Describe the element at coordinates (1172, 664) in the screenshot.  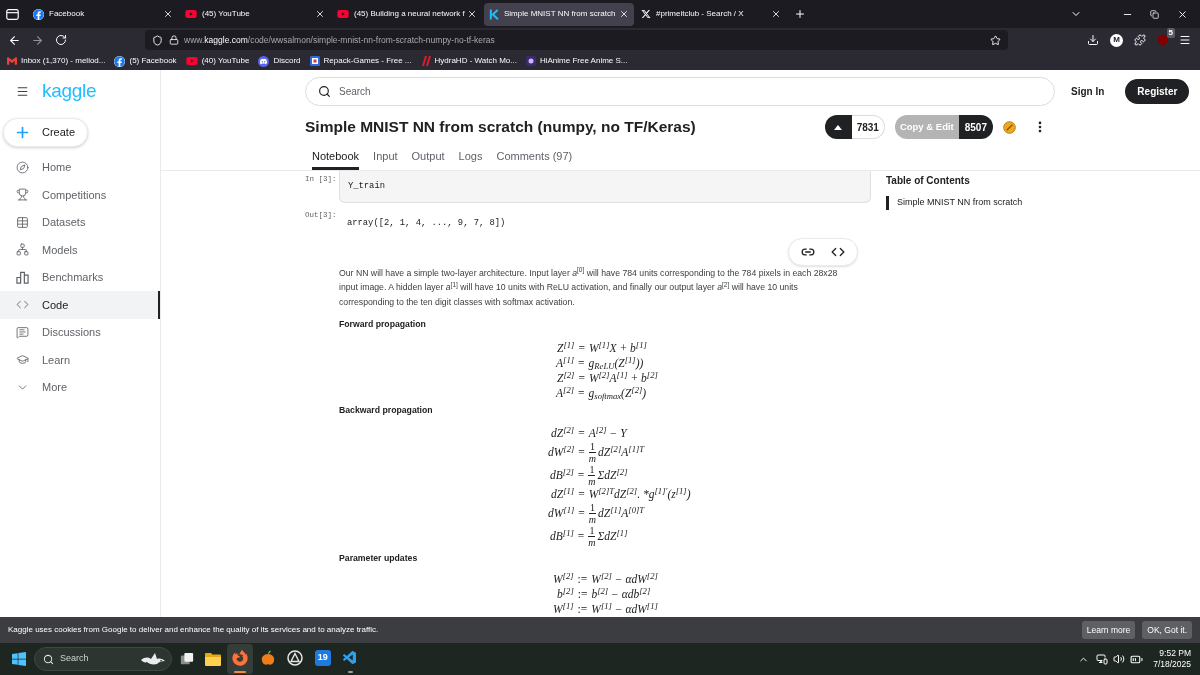
I see `clock-date: 7/18/2025` at that location.